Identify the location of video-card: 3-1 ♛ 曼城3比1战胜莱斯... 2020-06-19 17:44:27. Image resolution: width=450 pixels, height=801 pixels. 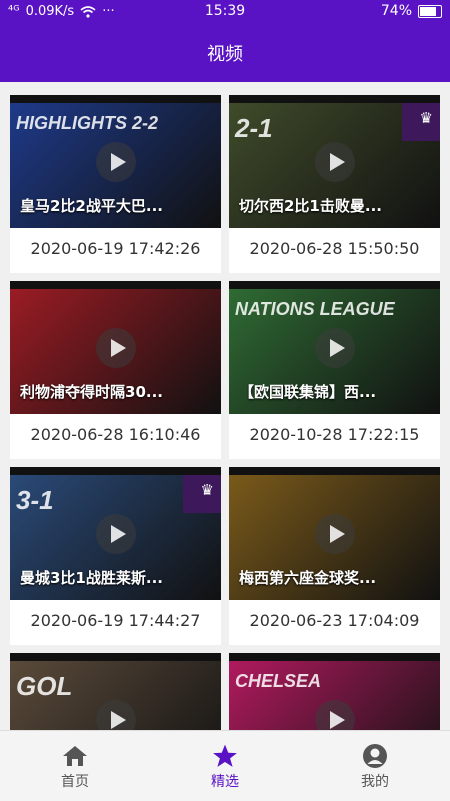
(115, 556).